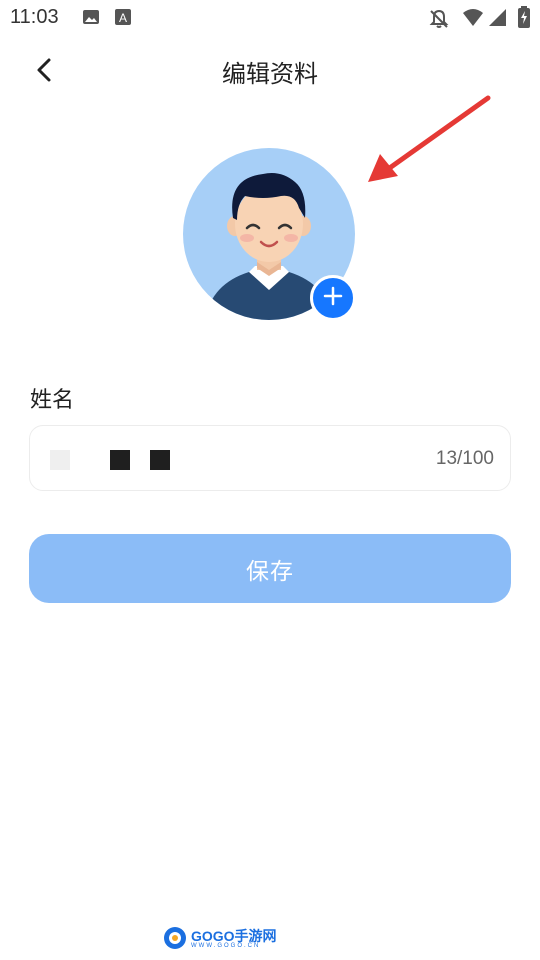  Describe the element at coordinates (270, 458) in the screenshot. I see `name-input: 13/100` at that location.